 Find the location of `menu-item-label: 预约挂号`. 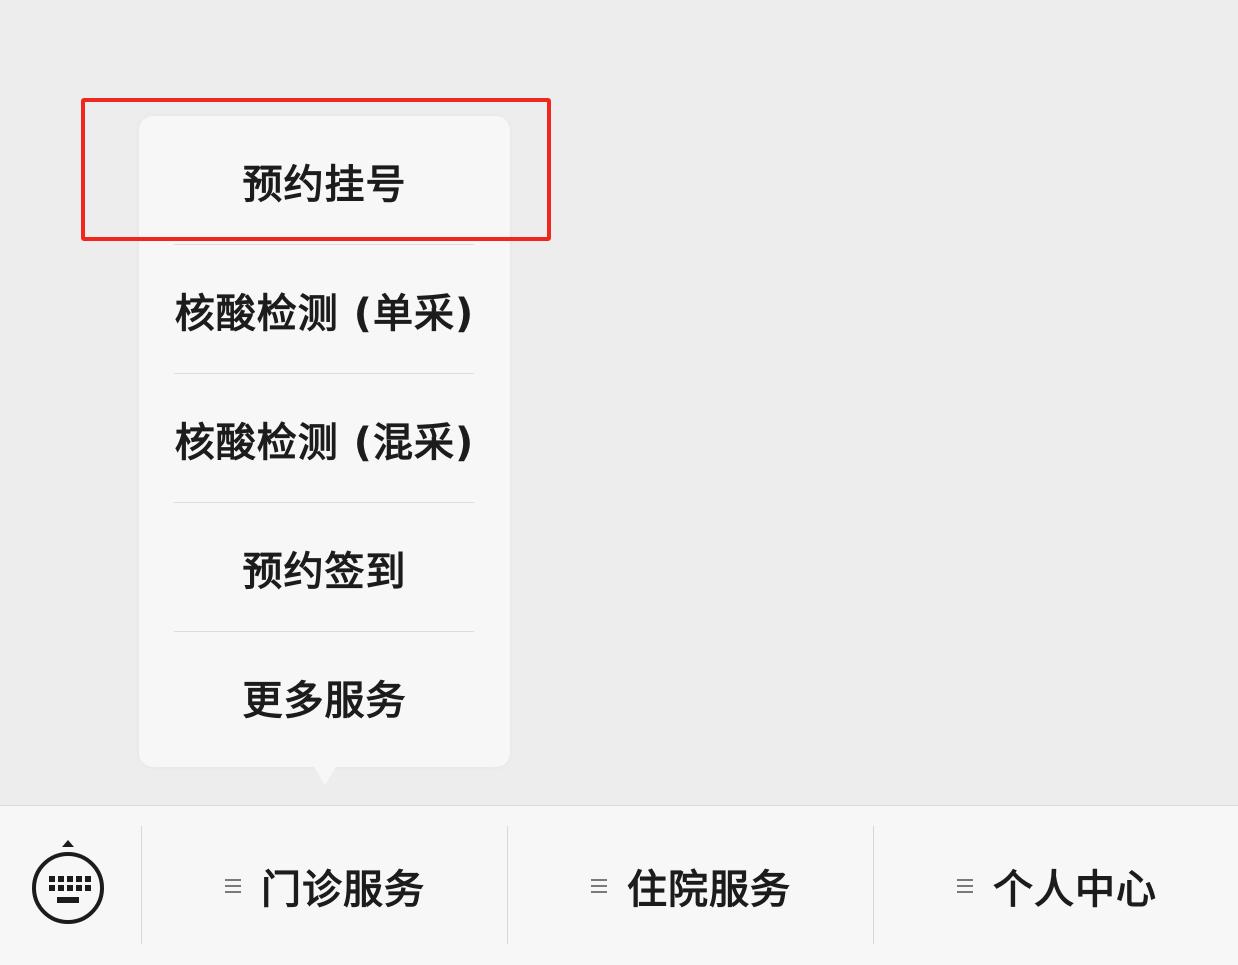

menu-item-label: 预约挂号 is located at coordinates (324, 184).